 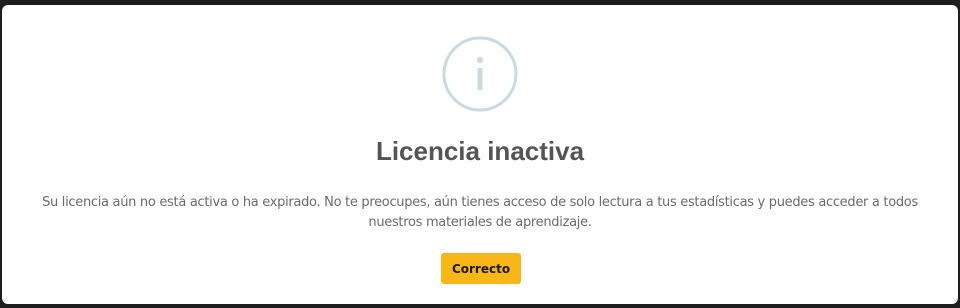 I want to click on info-icon, so click(x=480, y=74).